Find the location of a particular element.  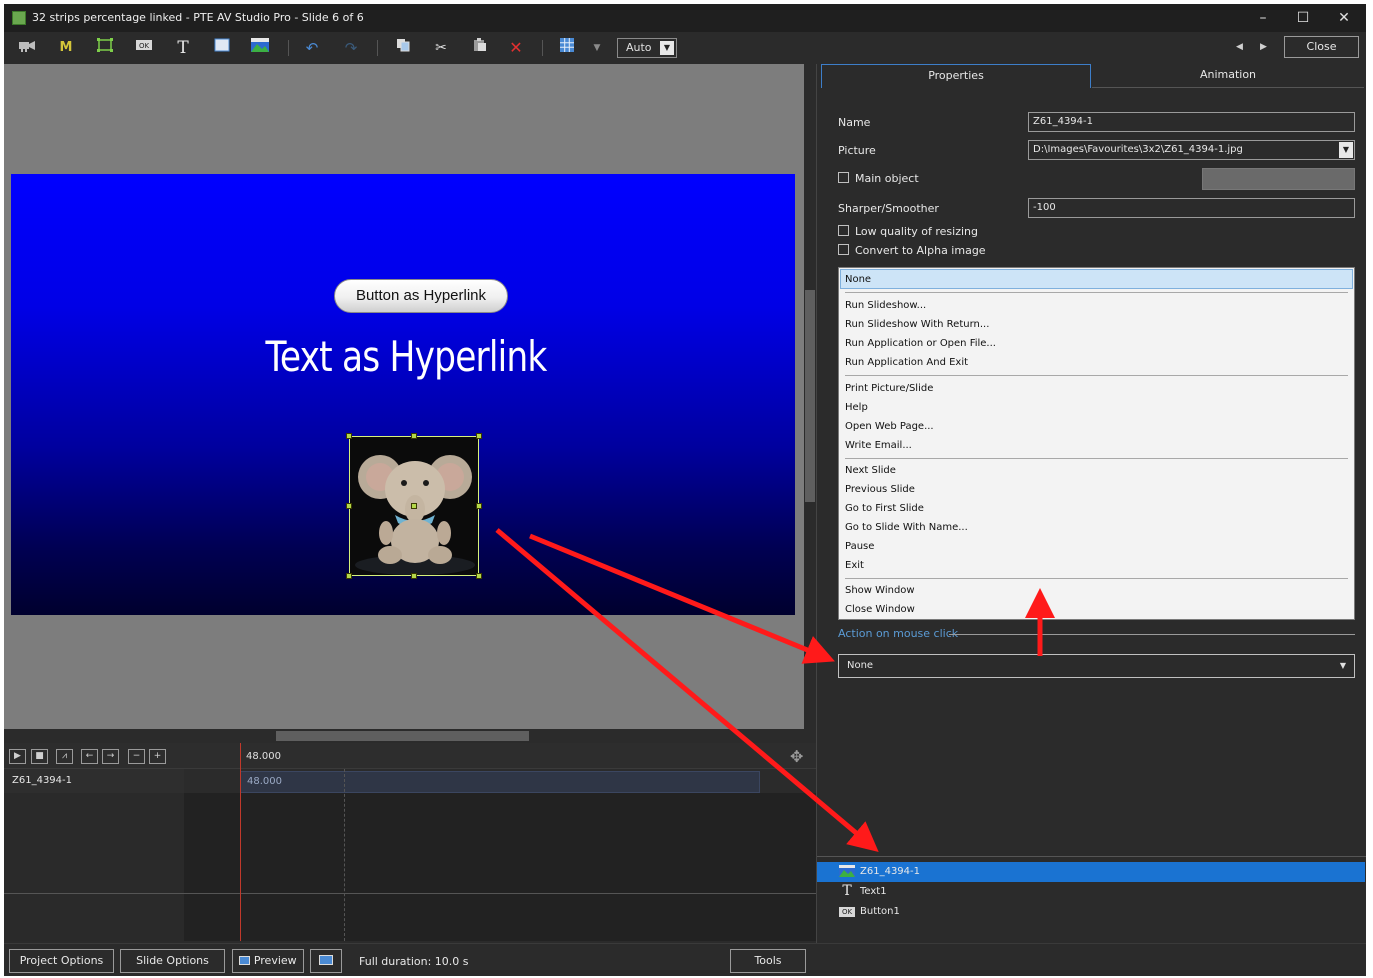

timeline-track-bar: 48.000 is located at coordinates (500, 782).